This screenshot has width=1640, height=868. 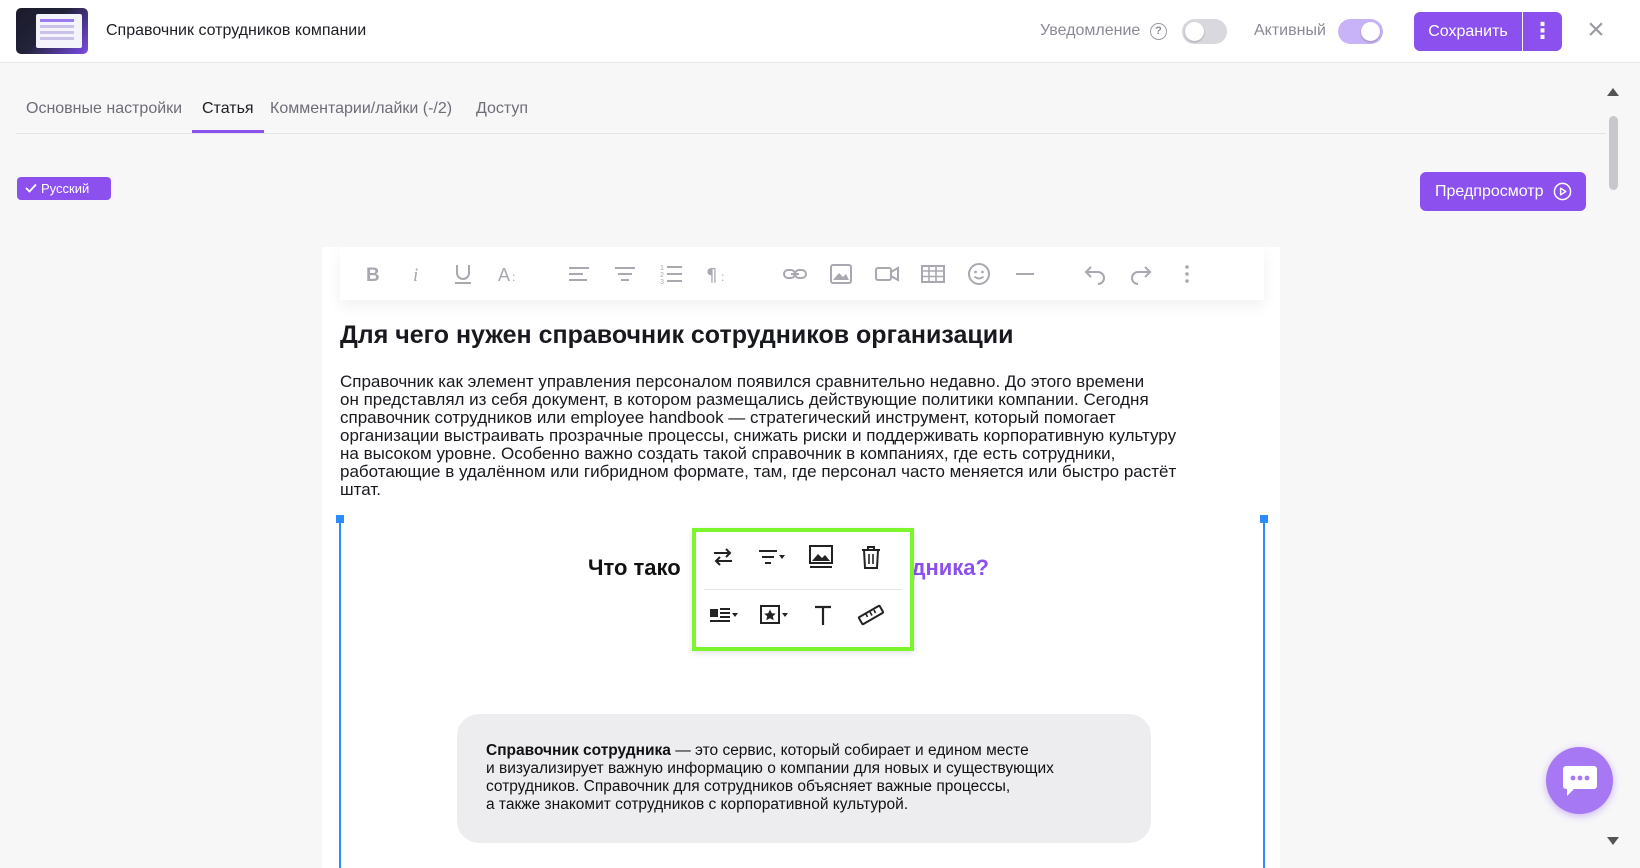 I want to click on svg-text: B, so click(x=373, y=275).